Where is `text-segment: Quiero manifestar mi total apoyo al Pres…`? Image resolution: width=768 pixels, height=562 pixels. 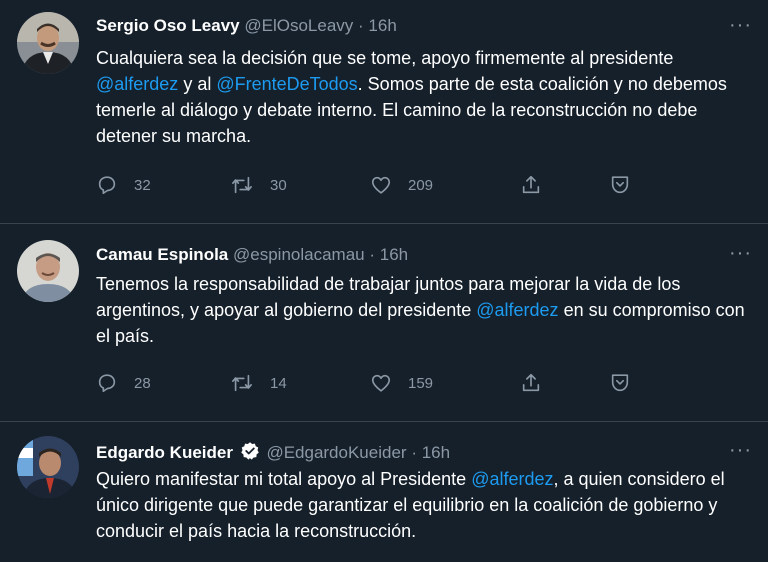 text-segment: Quiero manifestar mi total apoyo al Pres… is located at coordinates (284, 479).